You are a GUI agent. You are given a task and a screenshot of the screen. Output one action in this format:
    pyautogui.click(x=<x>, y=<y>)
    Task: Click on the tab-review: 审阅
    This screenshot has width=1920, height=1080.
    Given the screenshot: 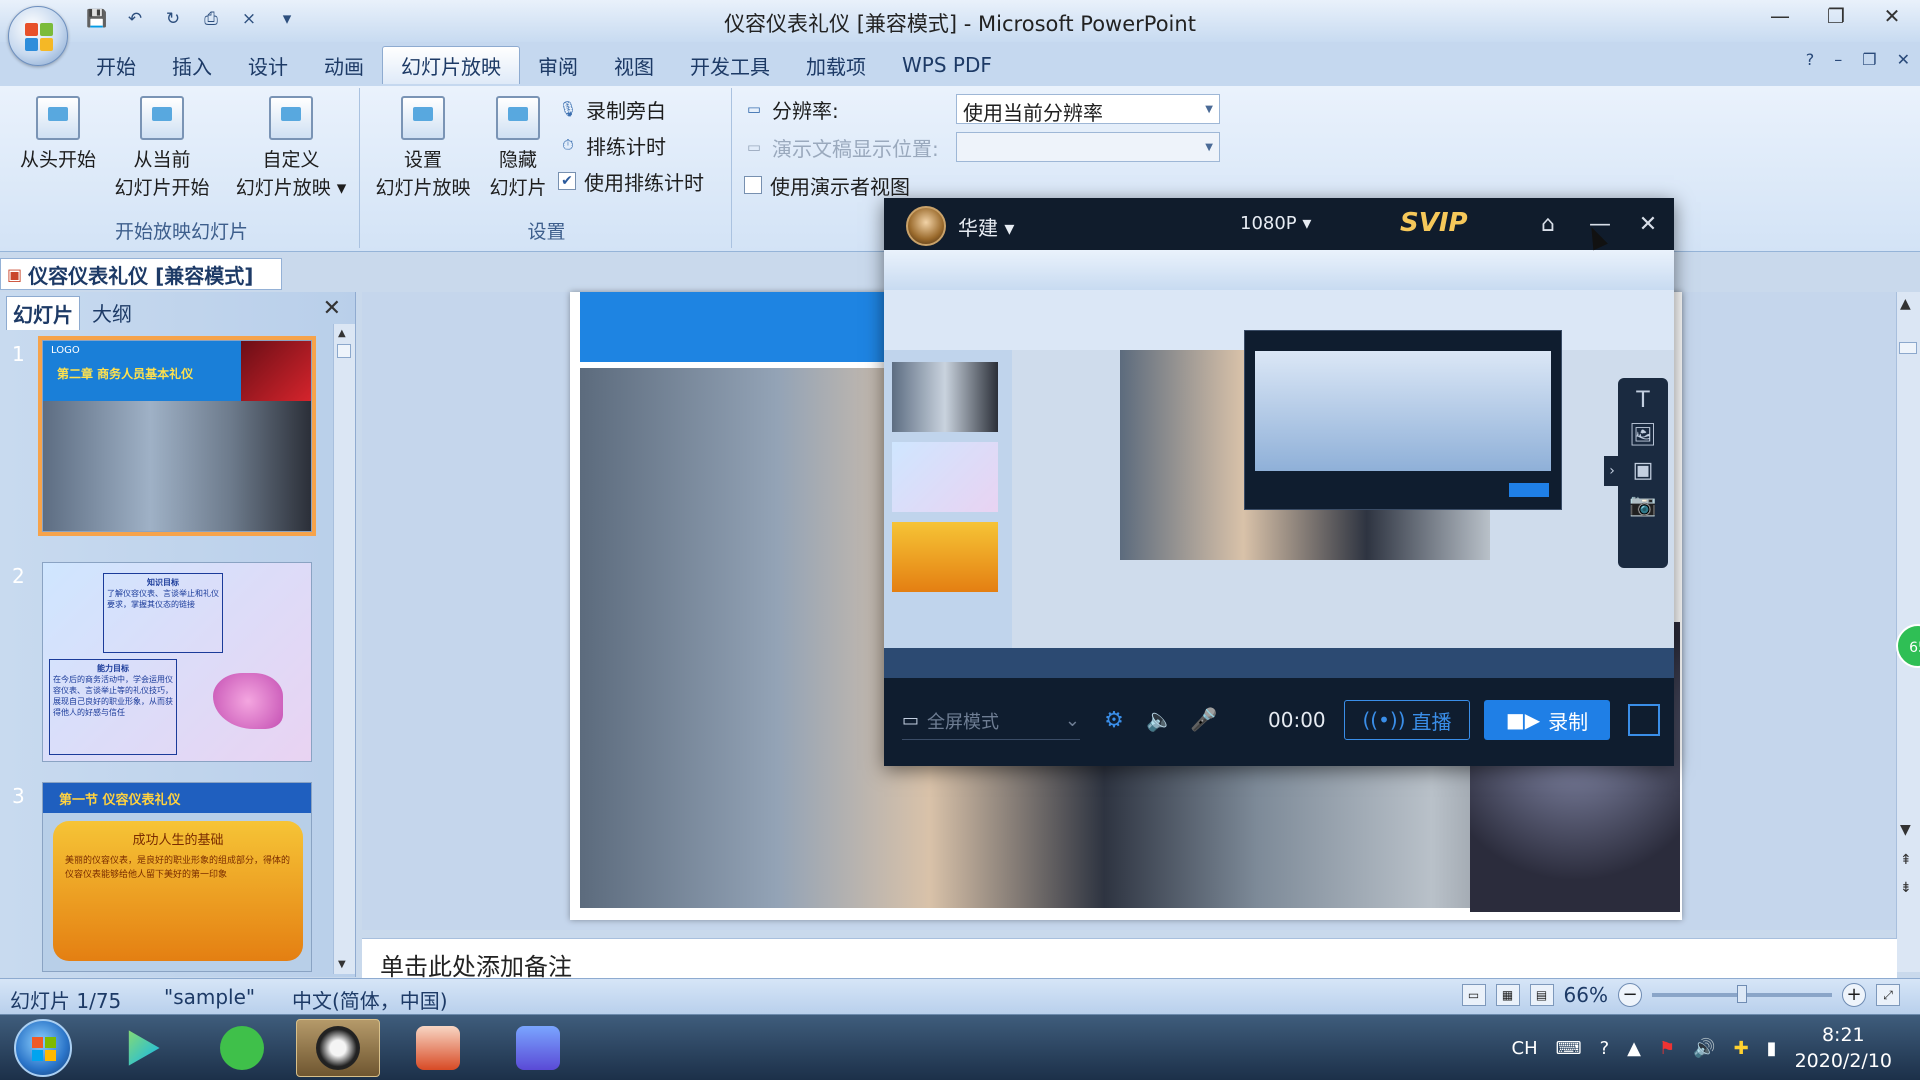 What is the action you would take?
    pyautogui.click(x=558, y=65)
    